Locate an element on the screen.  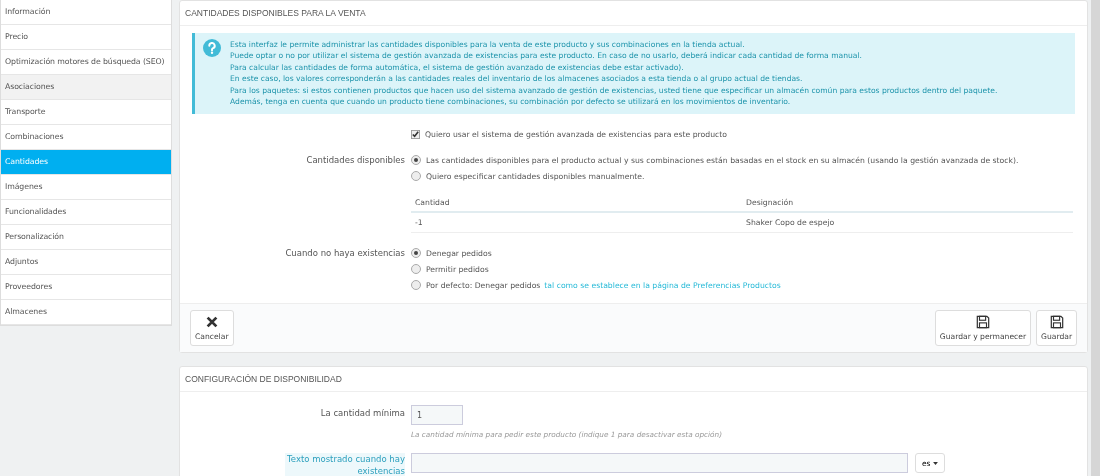
field-label: Cuando no haya existencias is located at coordinates (345, 254).